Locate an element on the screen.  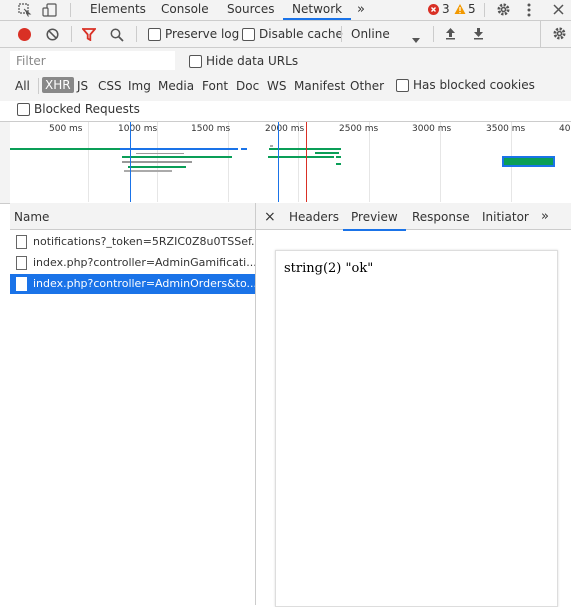
timeline-tick: 1500 ms is located at coordinates (211, 129).